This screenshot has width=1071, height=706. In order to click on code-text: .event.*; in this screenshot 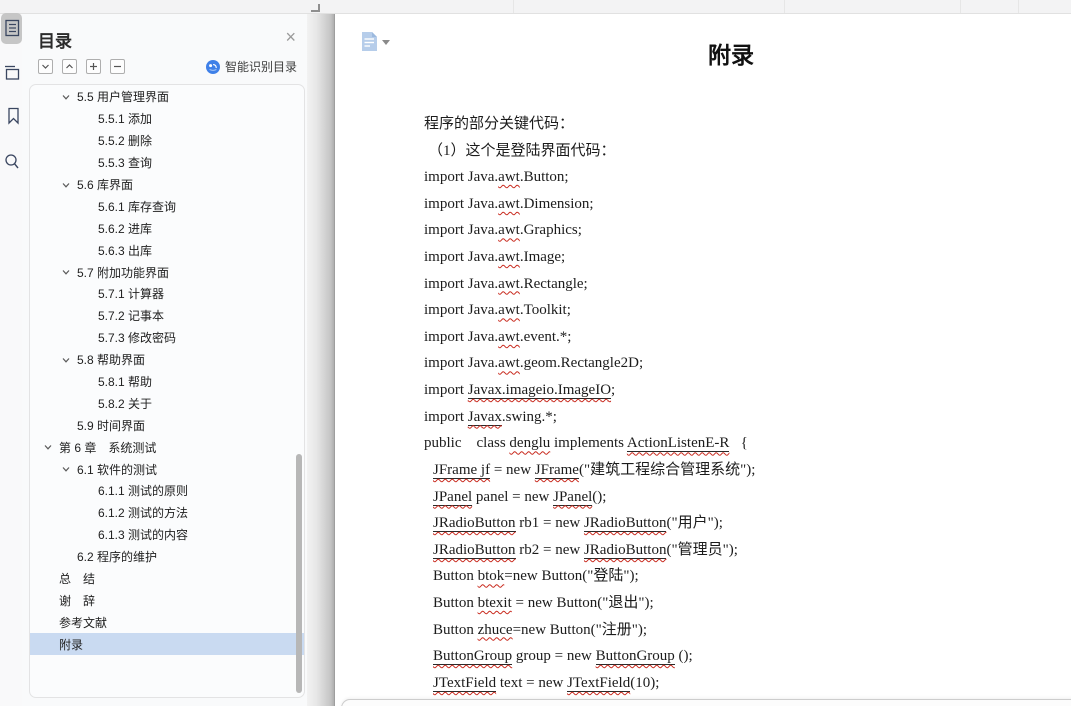, I will do `click(545, 336)`.